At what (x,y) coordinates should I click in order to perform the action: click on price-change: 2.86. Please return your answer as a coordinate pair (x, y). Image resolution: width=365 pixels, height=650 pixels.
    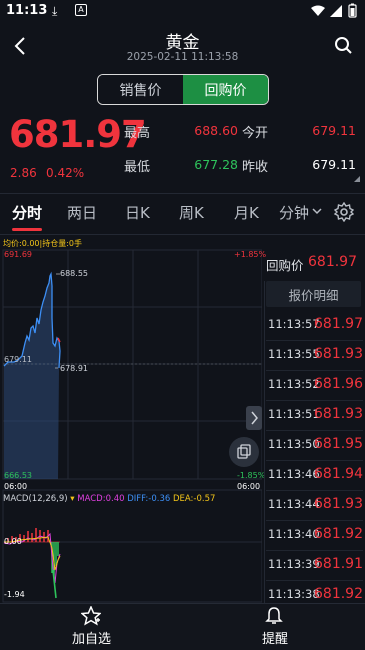
    Looking at the image, I should click on (23, 173).